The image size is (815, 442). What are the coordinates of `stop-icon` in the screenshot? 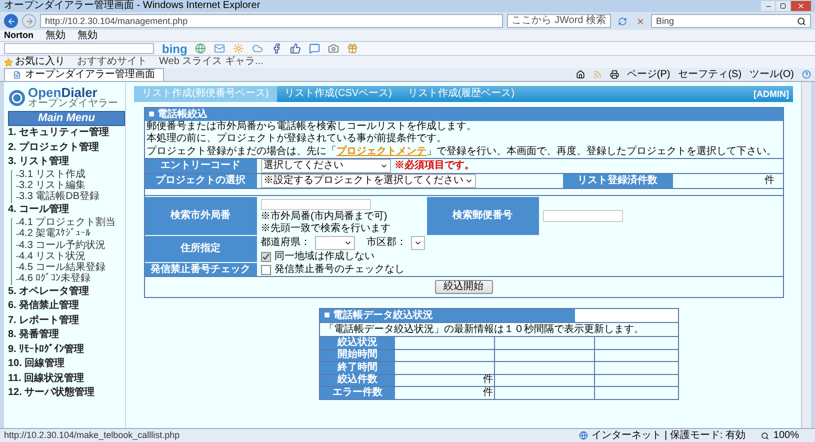 It's located at (640, 21).